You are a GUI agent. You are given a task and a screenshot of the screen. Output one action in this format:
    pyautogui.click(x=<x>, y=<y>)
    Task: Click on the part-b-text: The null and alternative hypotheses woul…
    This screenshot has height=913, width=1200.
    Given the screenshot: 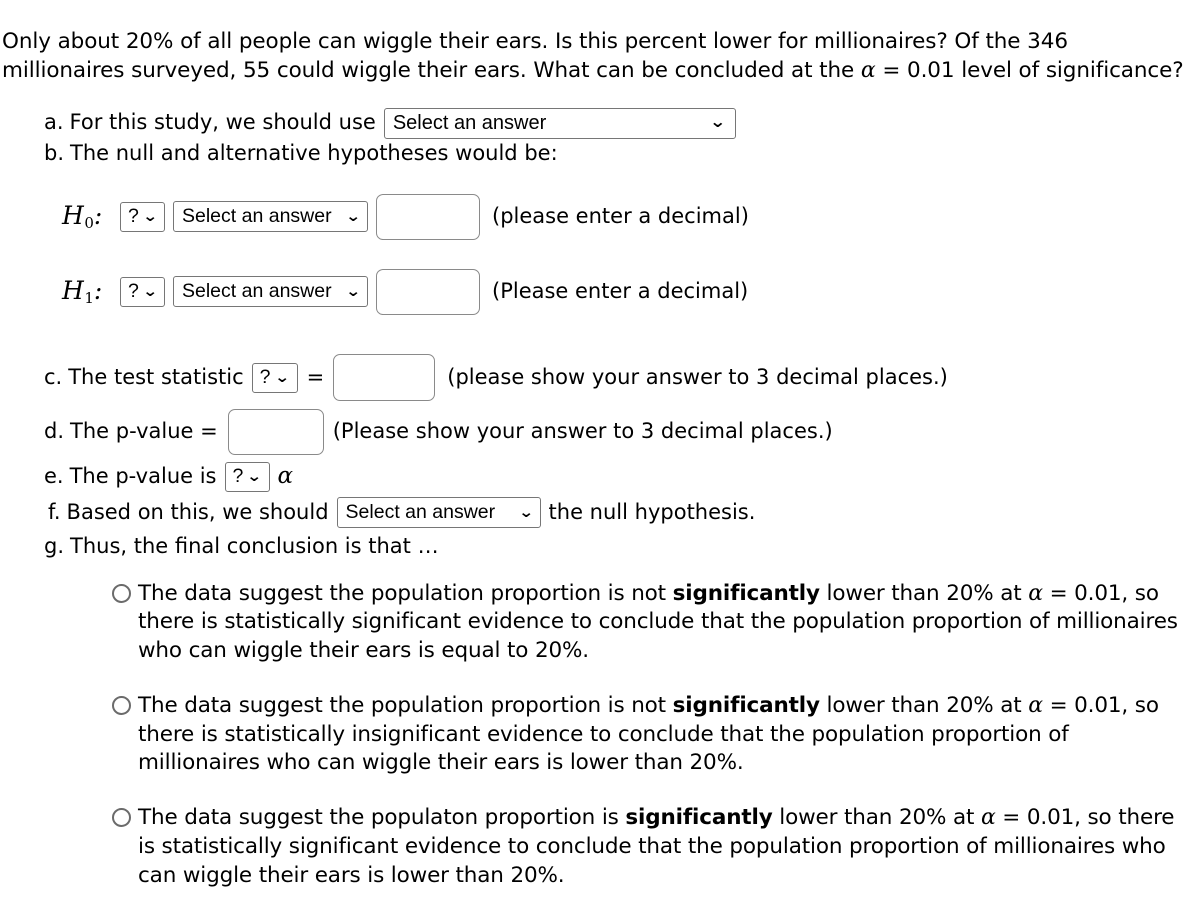 What is the action you would take?
    pyautogui.click(x=314, y=152)
    